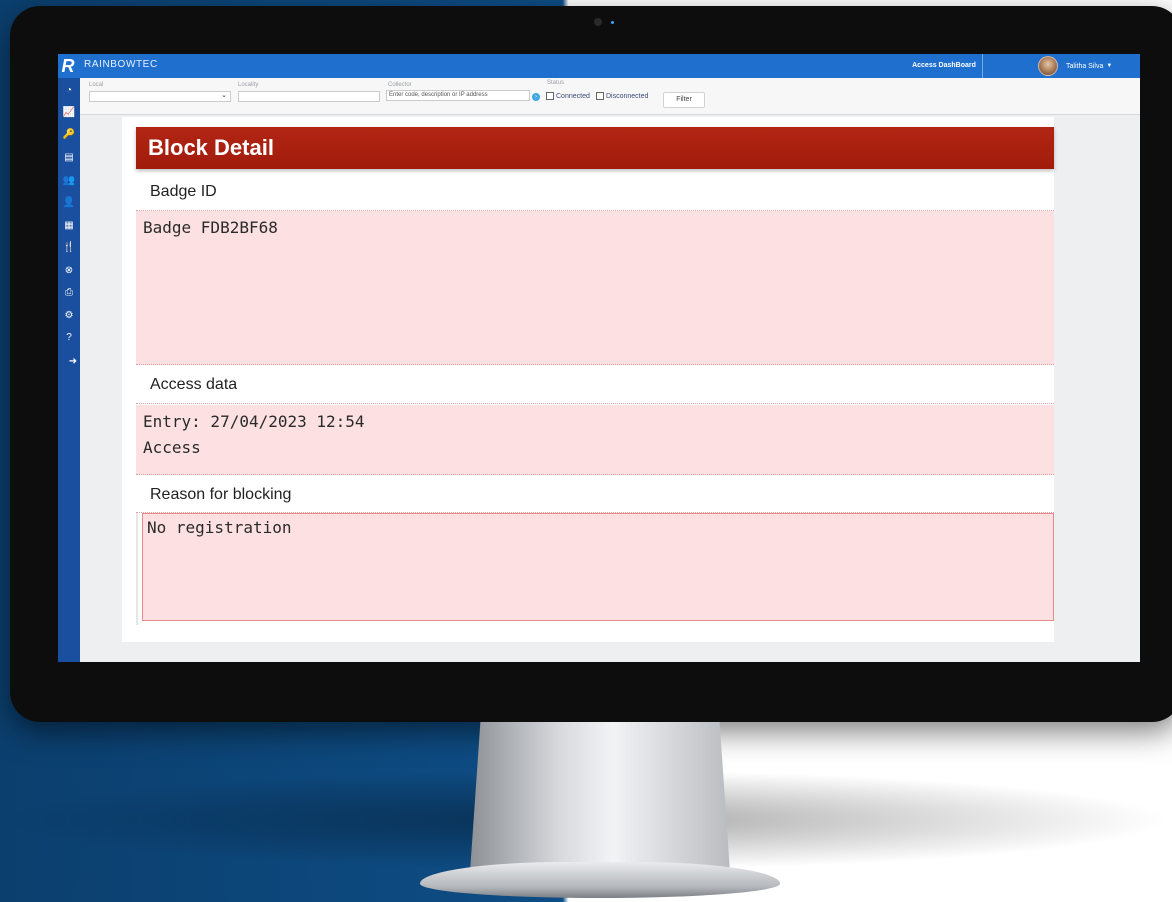  Describe the element at coordinates (69, 248) in the screenshot. I see `cutlery-icon: 🍴` at that location.